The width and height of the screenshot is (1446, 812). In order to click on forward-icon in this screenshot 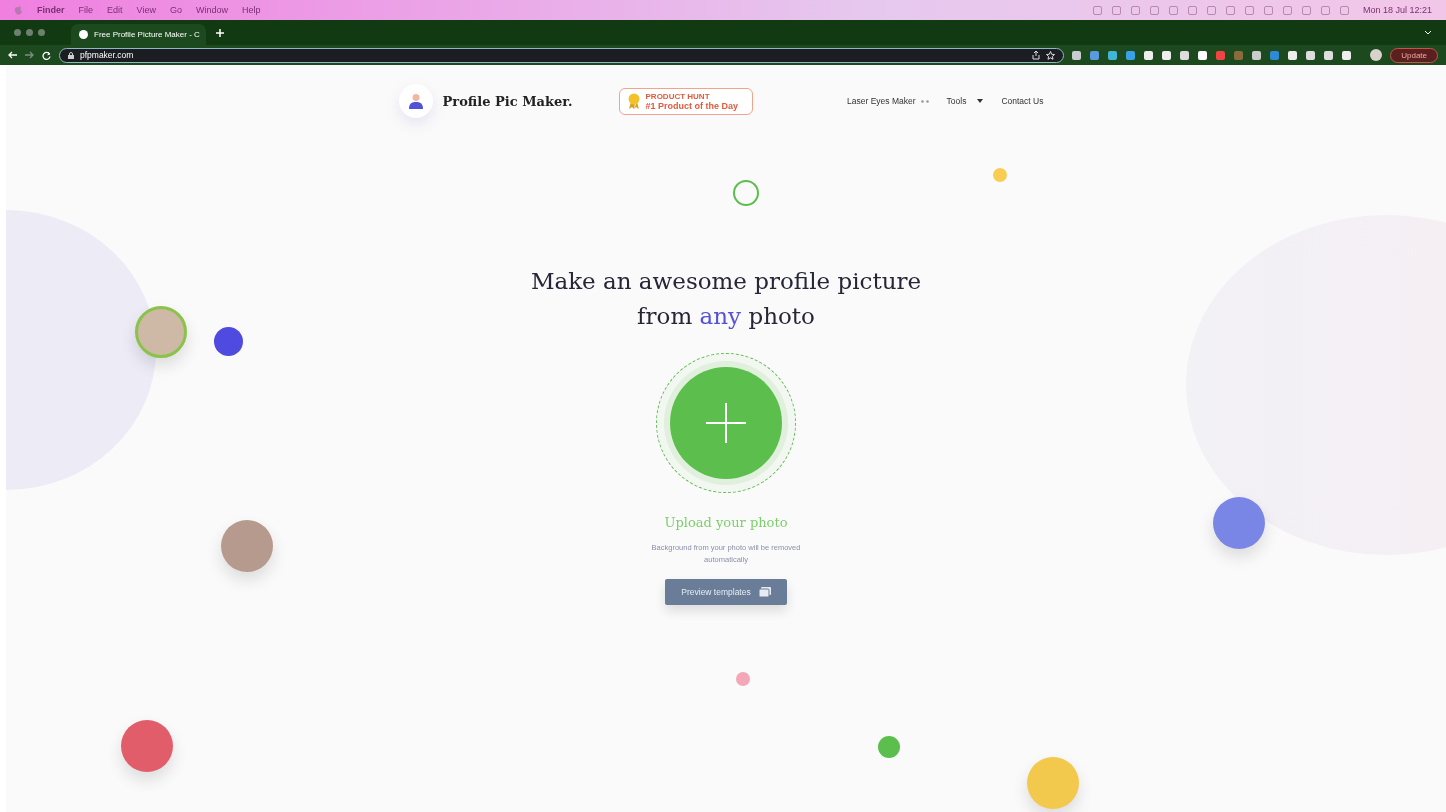, I will do `click(29, 55)`.